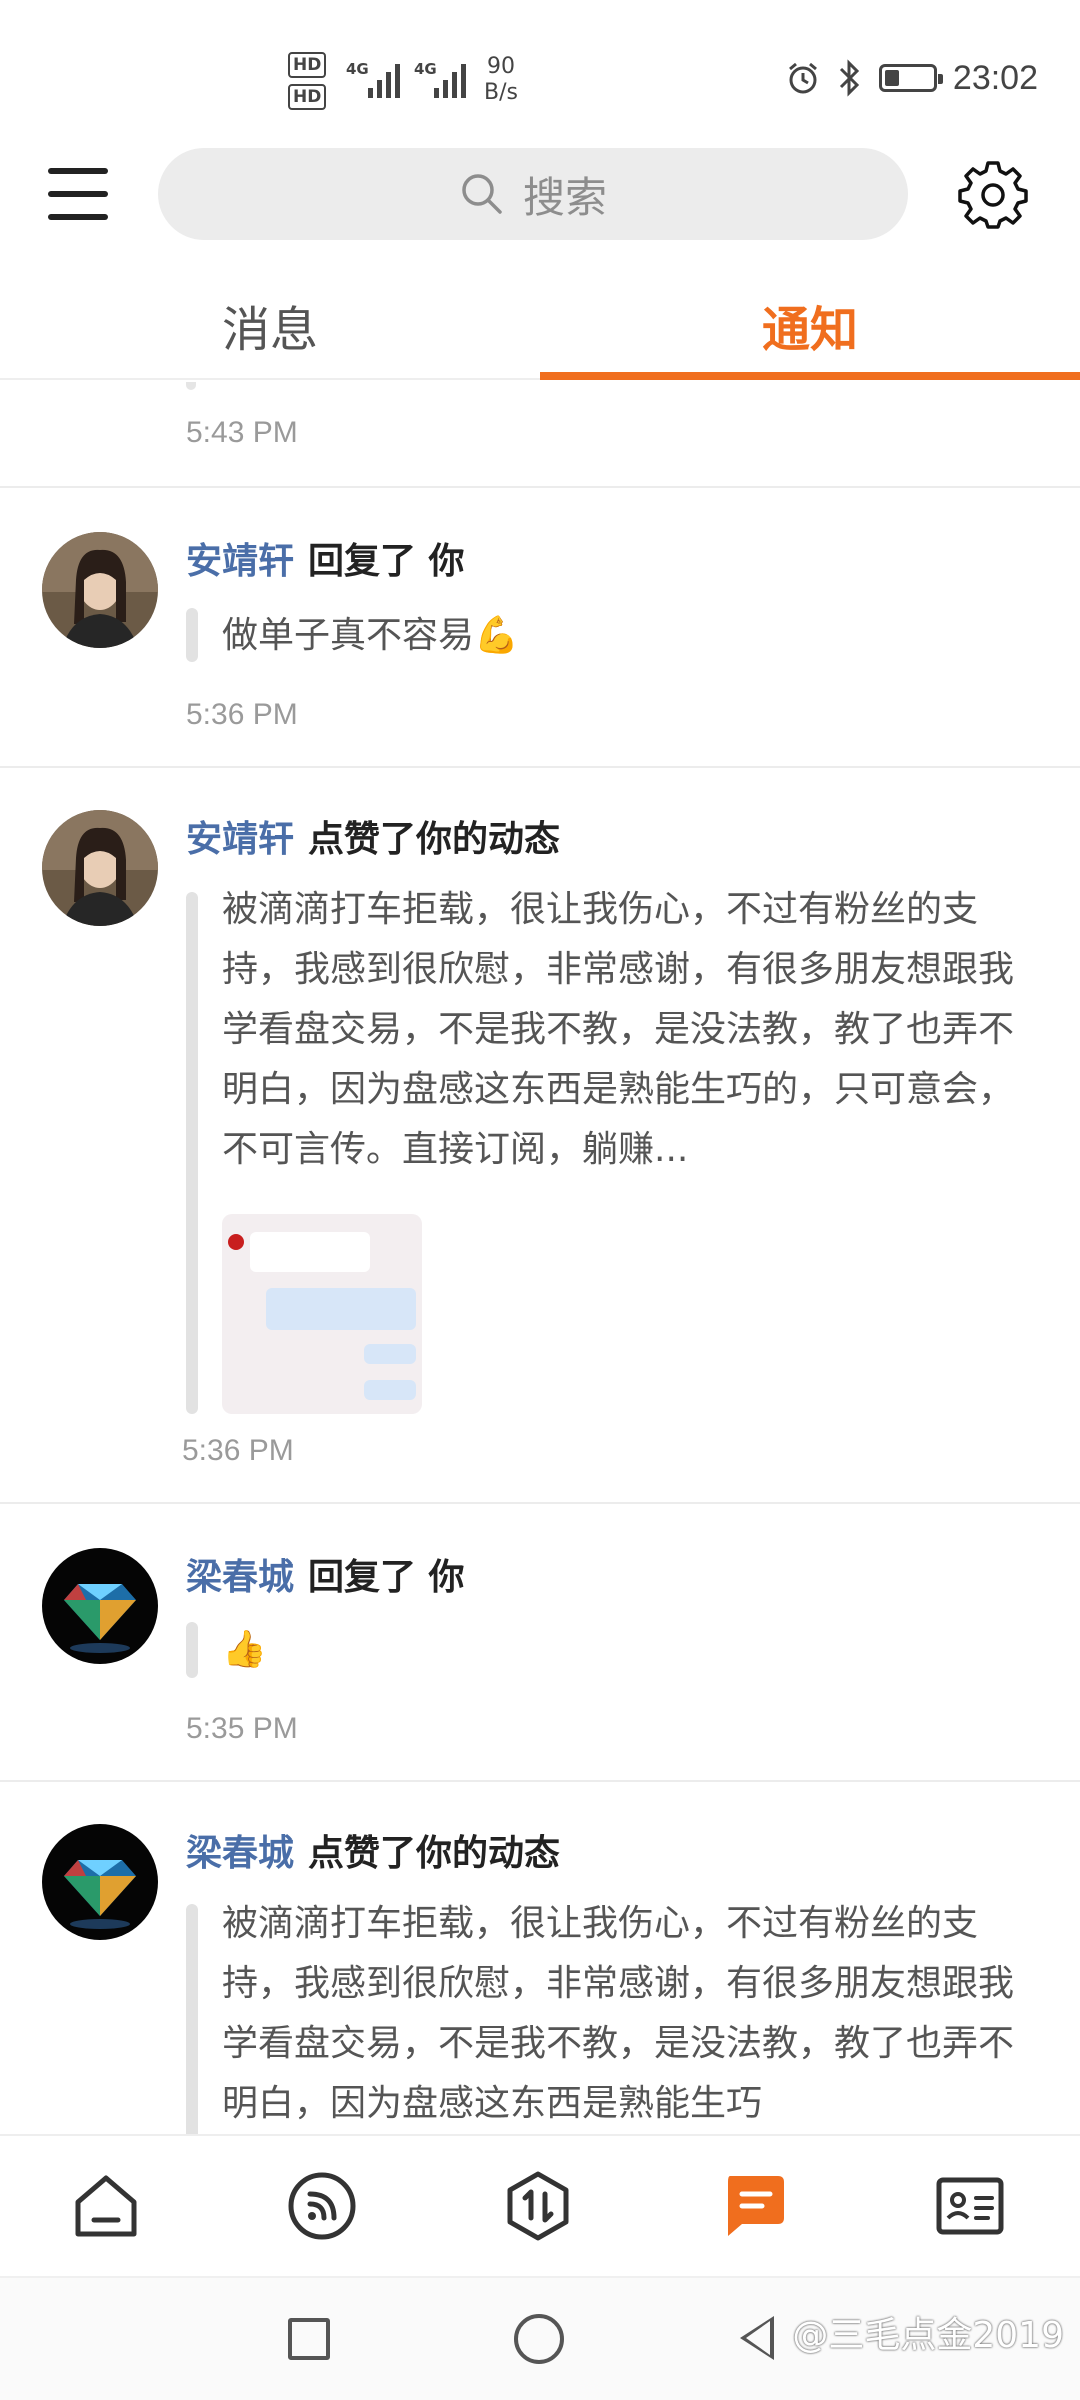  What do you see at coordinates (910, 78) in the screenshot?
I see `battery-icon` at bounding box center [910, 78].